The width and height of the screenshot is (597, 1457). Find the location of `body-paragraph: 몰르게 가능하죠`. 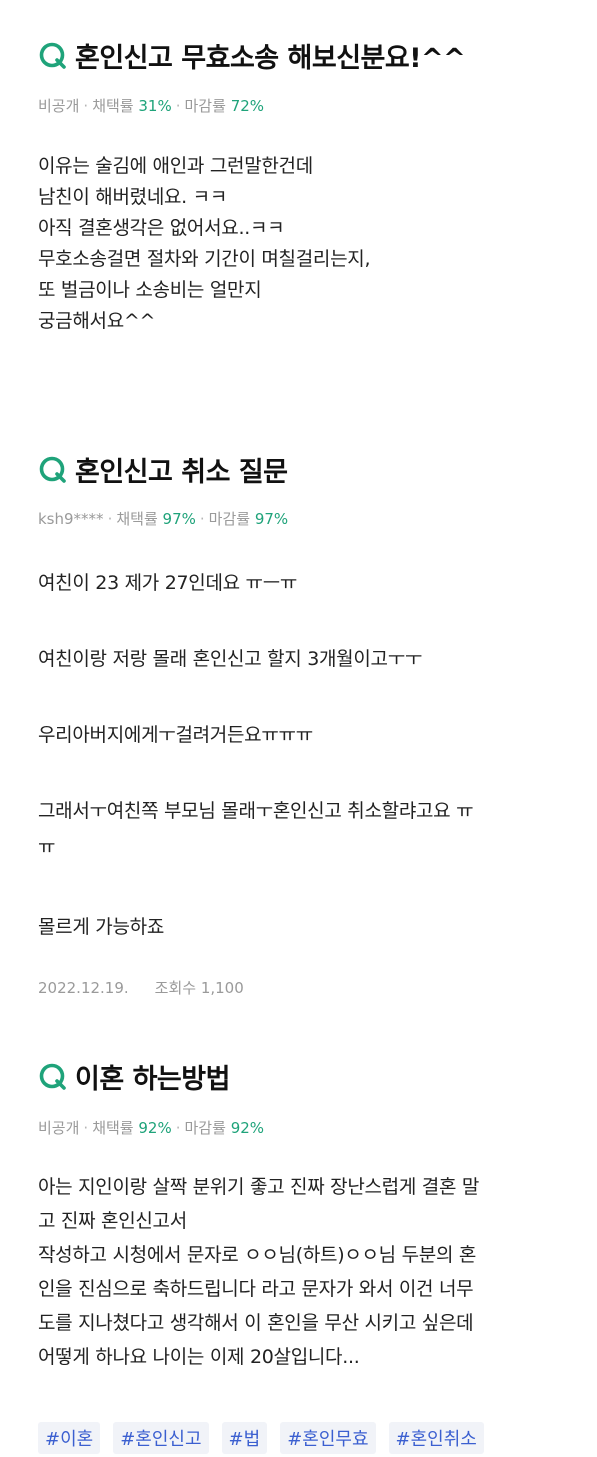

body-paragraph: 몰르게 가능하죠 is located at coordinates (101, 927).